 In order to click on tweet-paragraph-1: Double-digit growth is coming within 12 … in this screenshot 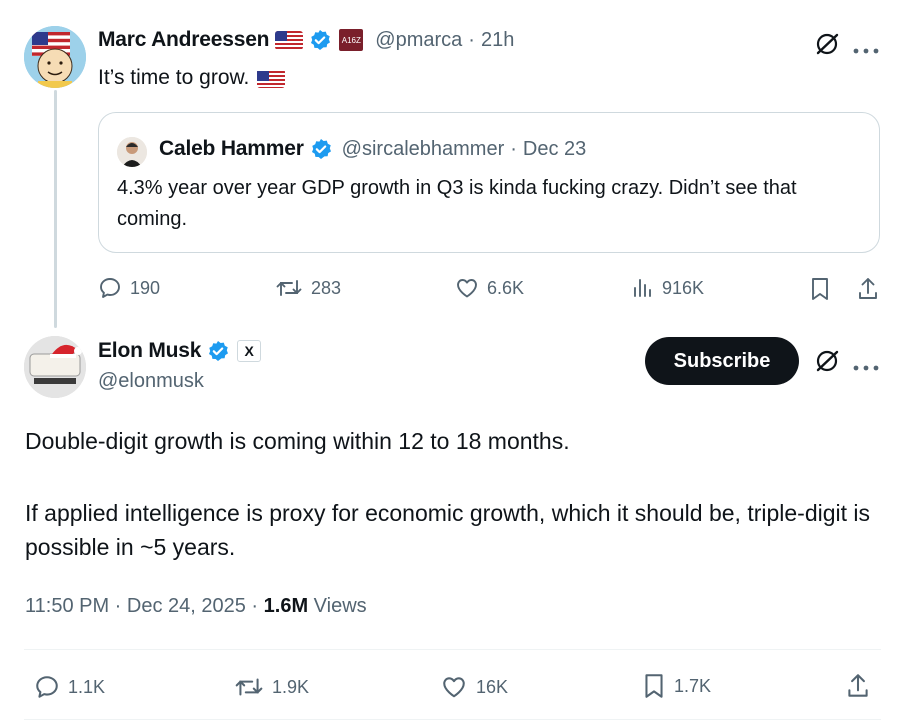, I will do `click(297, 441)`.